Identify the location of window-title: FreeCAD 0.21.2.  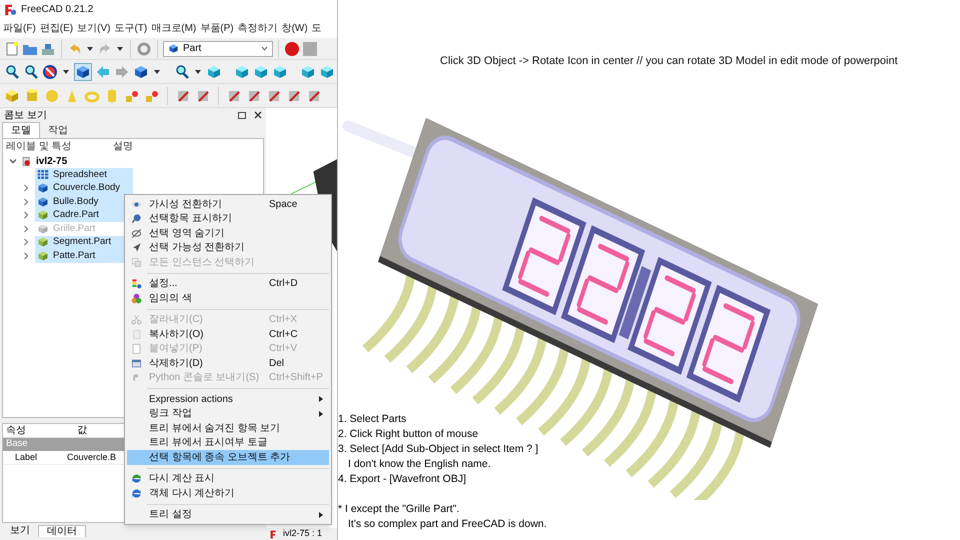
(57, 10).